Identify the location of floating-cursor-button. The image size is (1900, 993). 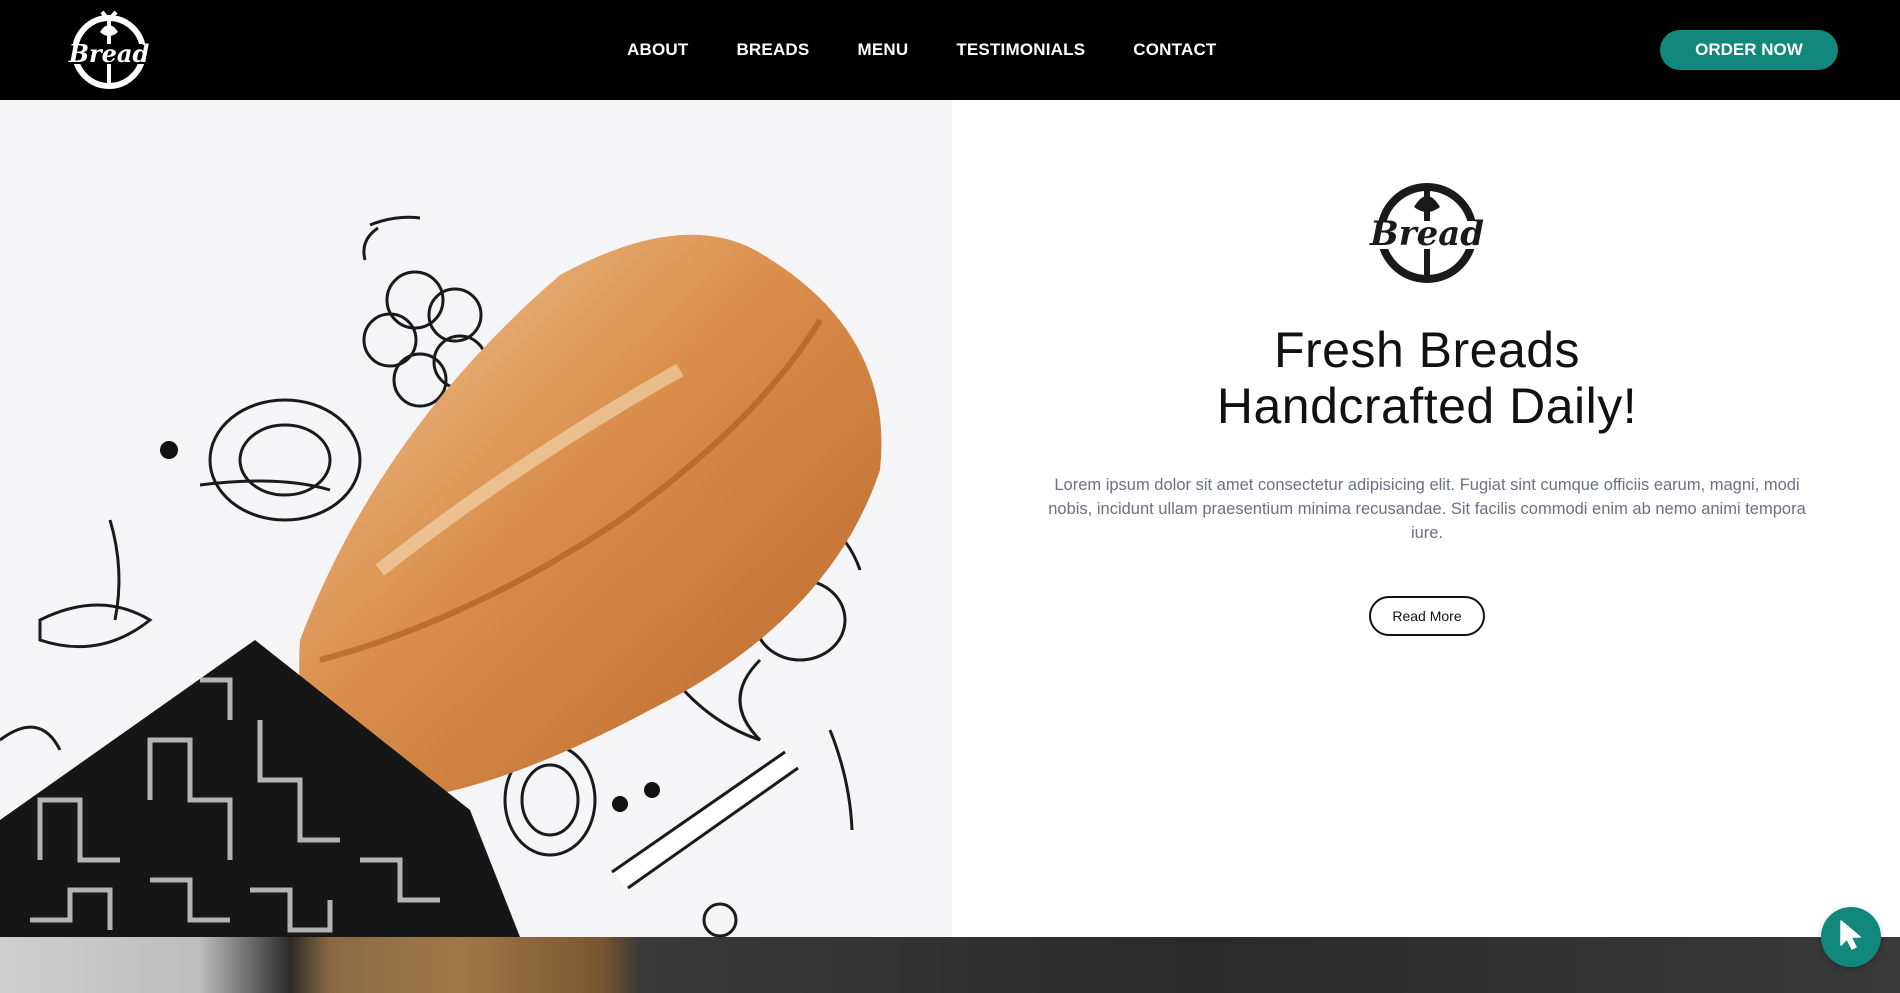
(1851, 937).